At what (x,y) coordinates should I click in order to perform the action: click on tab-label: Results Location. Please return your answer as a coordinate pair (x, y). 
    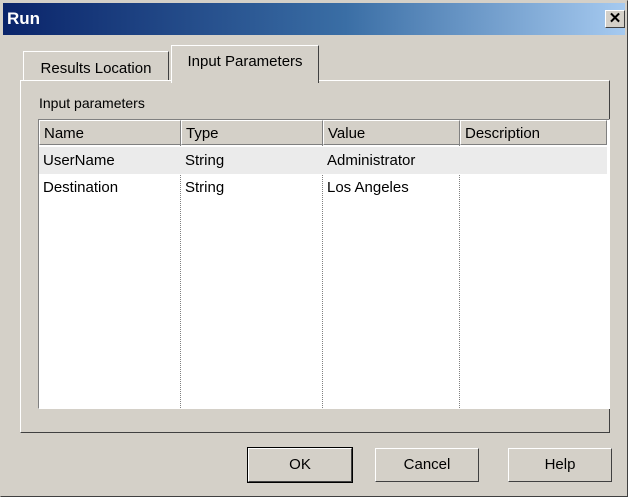
    Looking at the image, I should click on (96, 68).